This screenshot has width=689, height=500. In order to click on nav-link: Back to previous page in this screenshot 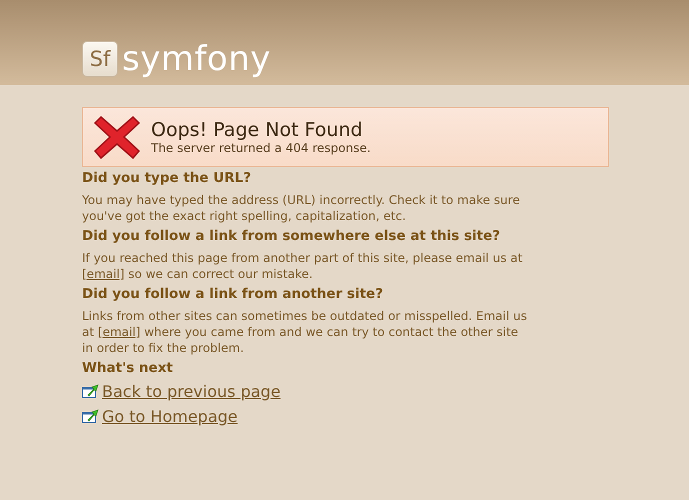, I will do `click(191, 391)`.